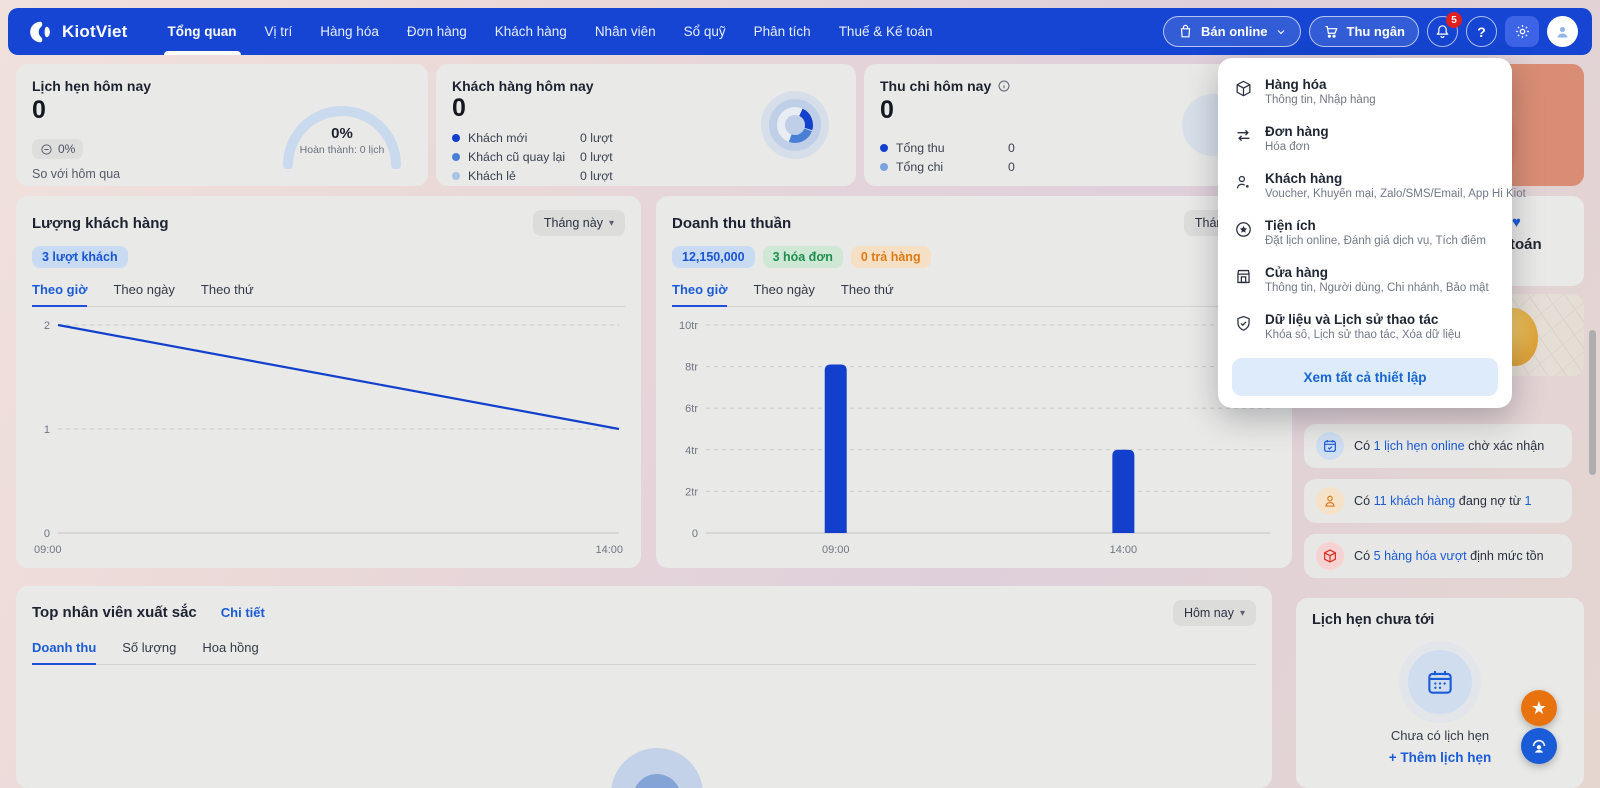 Image resolution: width=1600 pixels, height=788 pixels. I want to click on notification-text: Có 1 lịch hẹn online chờ xác nhận, so click(1449, 446).